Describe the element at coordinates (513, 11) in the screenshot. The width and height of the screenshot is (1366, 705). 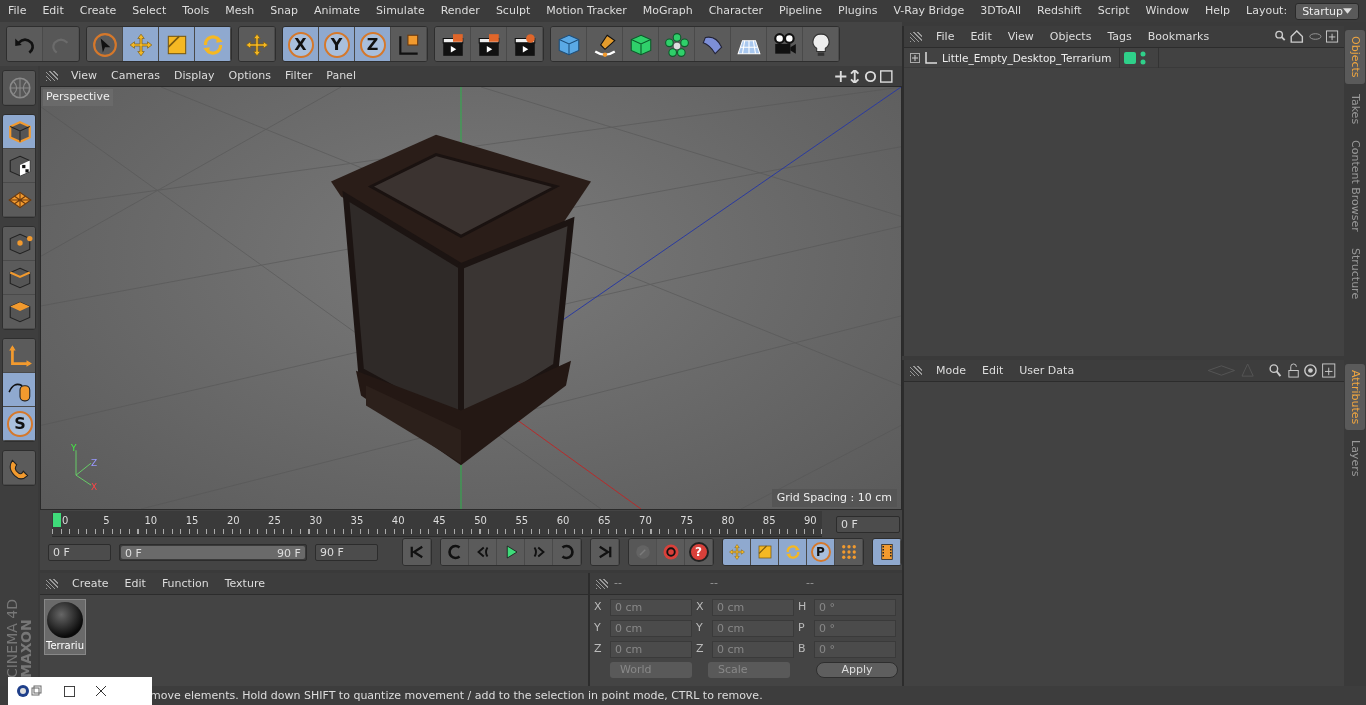
I see `menu-item: Sculpt` at that location.